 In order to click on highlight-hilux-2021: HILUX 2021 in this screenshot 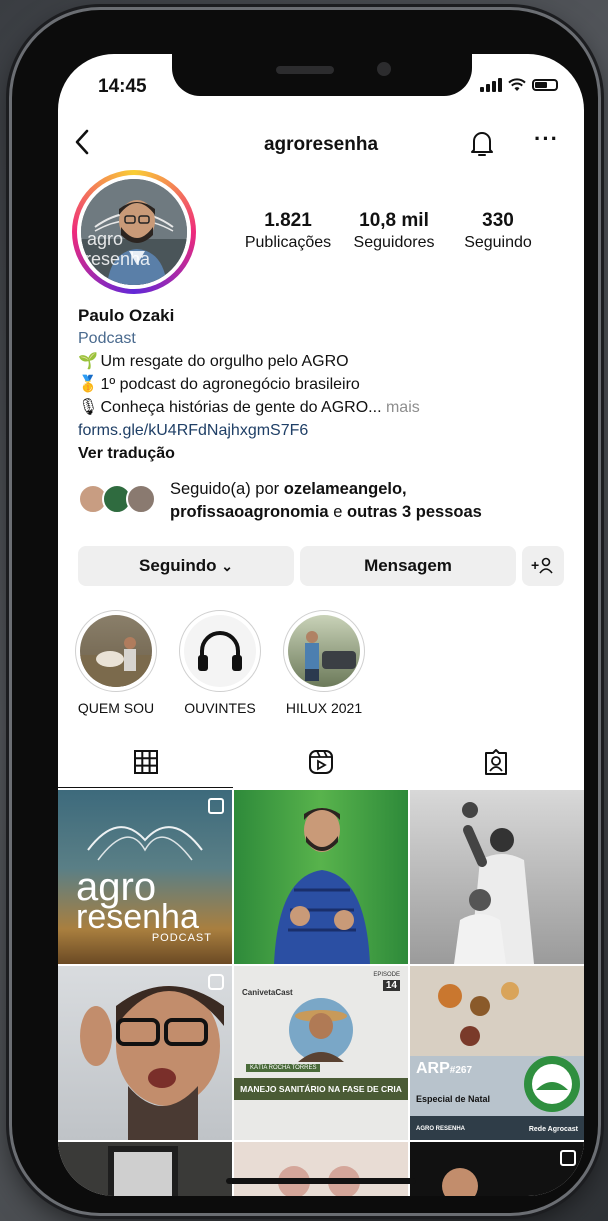, I will do `click(324, 663)`.